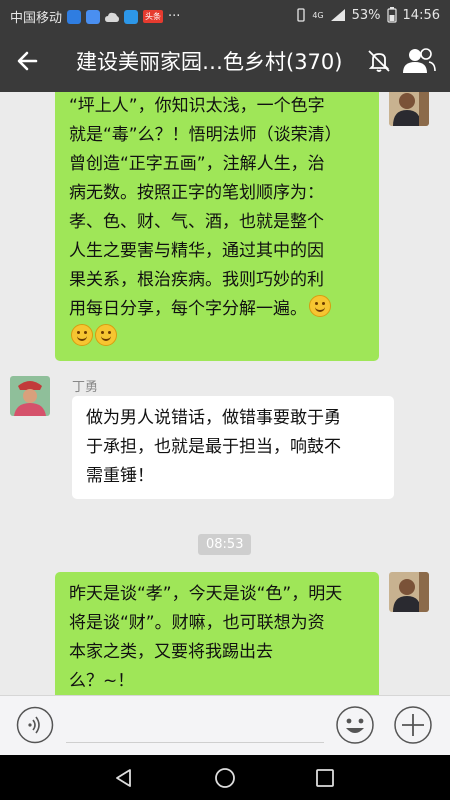  What do you see at coordinates (196, 222) in the screenshot?
I see `message-line: 孝、色、财、气、酒，也就是整个` at bounding box center [196, 222].